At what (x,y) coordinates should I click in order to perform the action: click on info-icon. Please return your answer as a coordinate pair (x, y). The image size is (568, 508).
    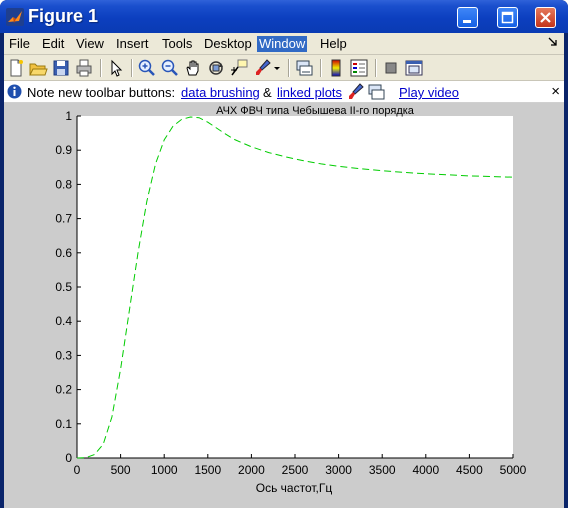
    Looking at the image, I should click on (14, 91).